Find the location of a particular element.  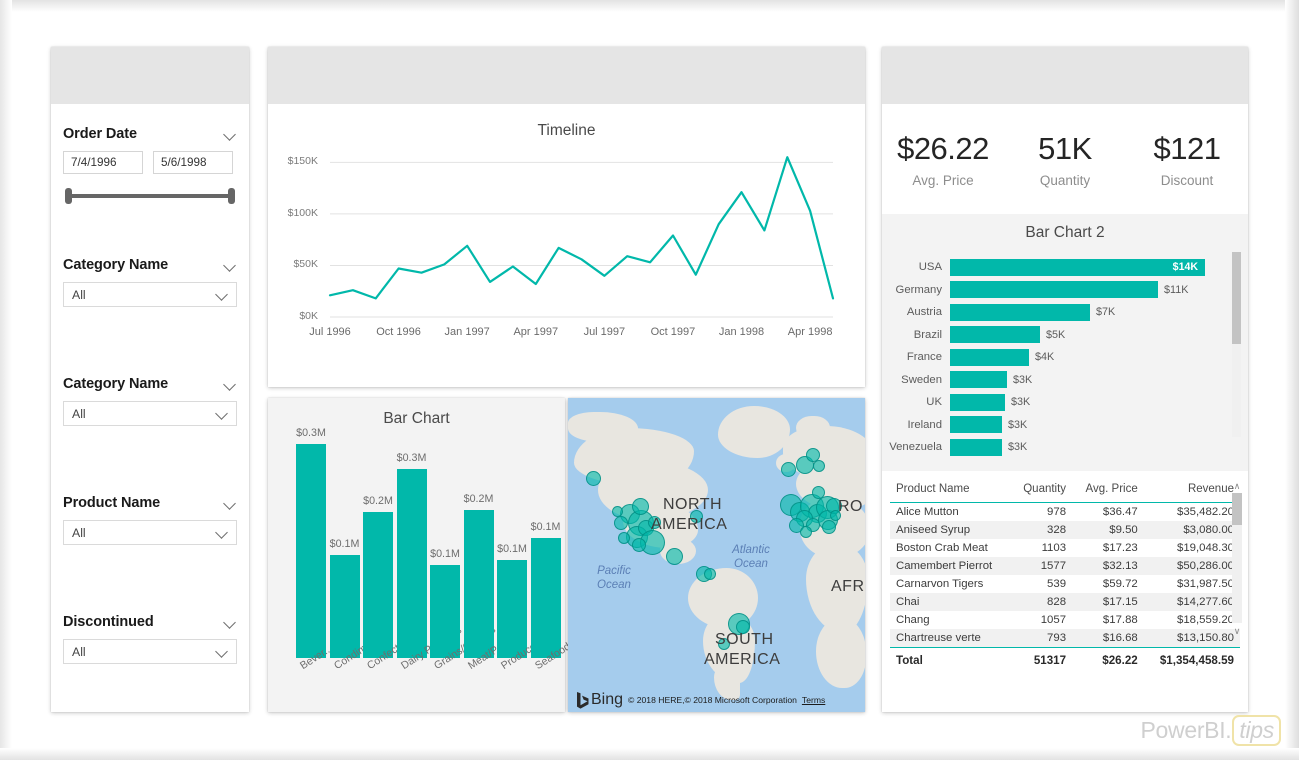

scroll-down-icon: ∨ is located at coordinates (1237, 631).